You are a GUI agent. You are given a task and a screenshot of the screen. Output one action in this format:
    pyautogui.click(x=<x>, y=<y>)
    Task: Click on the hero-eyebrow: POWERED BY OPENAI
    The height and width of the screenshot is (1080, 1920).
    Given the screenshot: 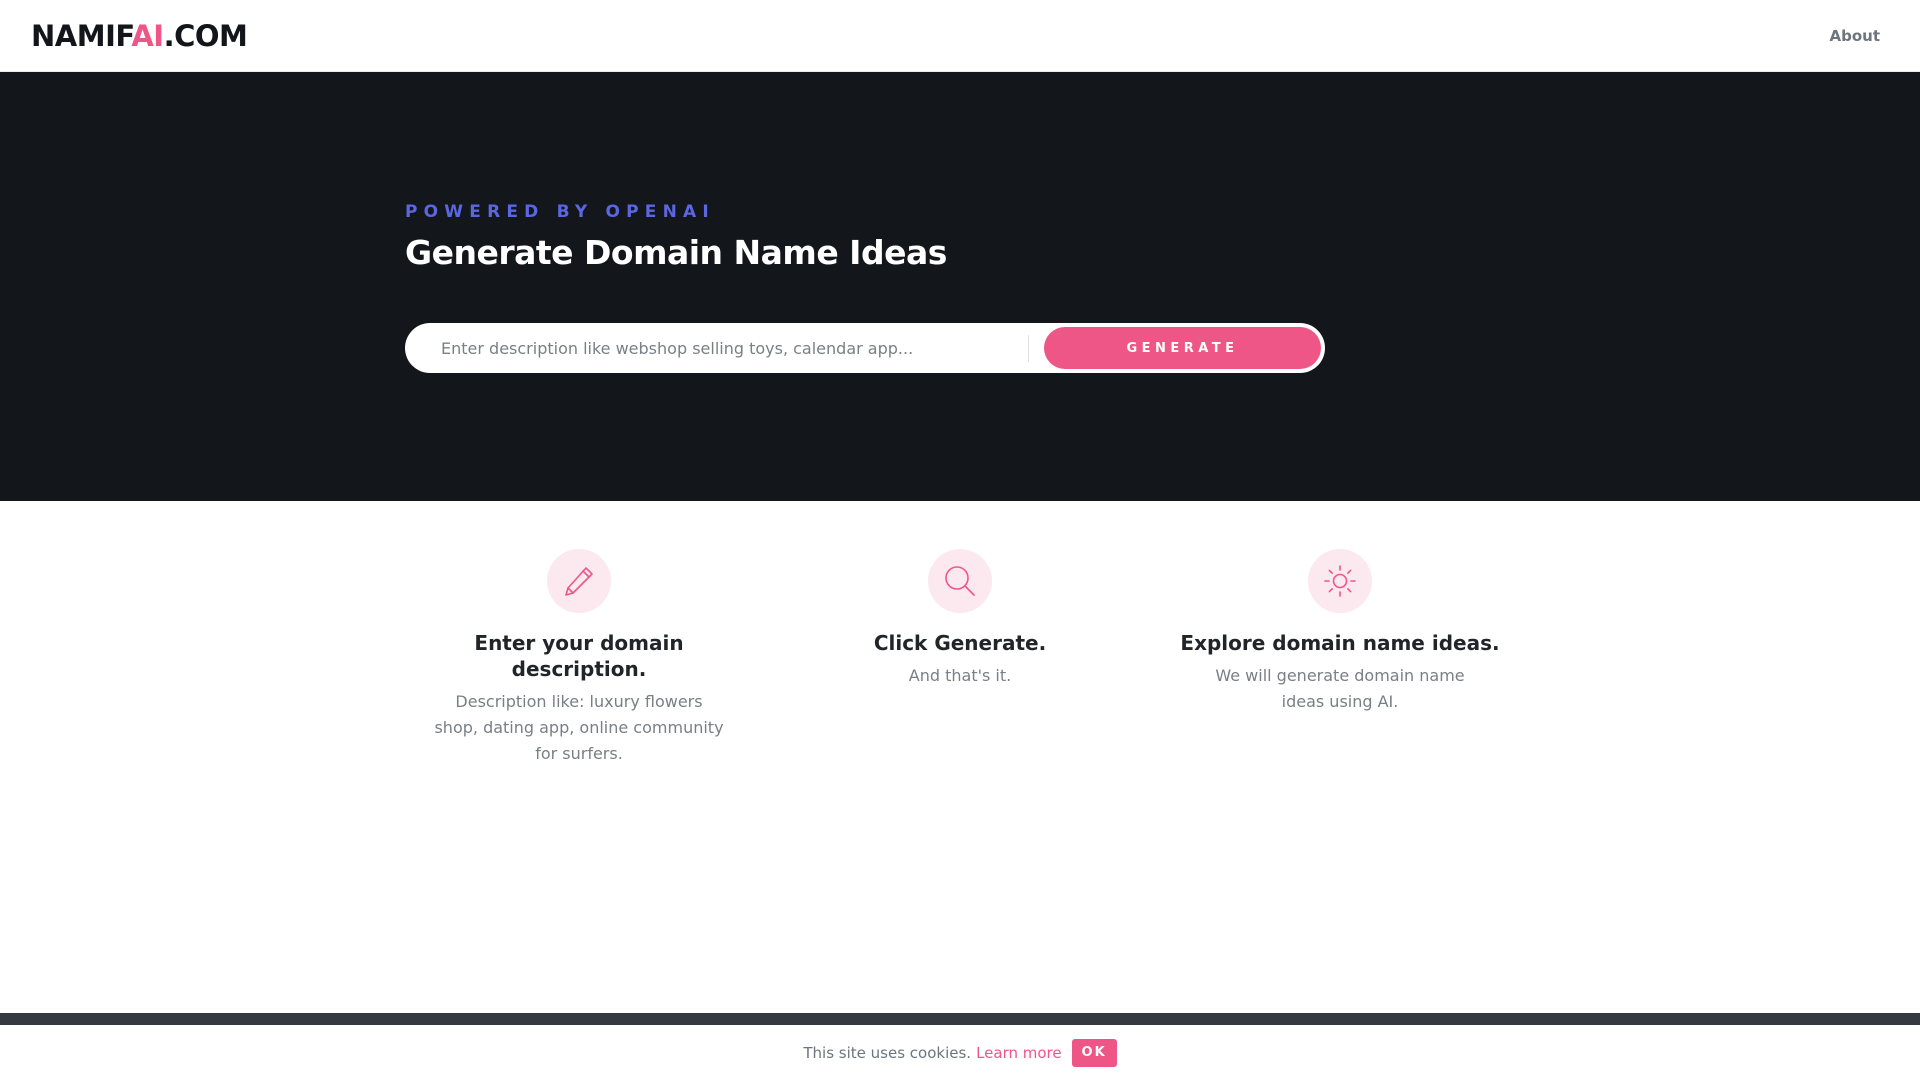 What is the action you would take?
    pyautogui.click(x=560, y=212)
    